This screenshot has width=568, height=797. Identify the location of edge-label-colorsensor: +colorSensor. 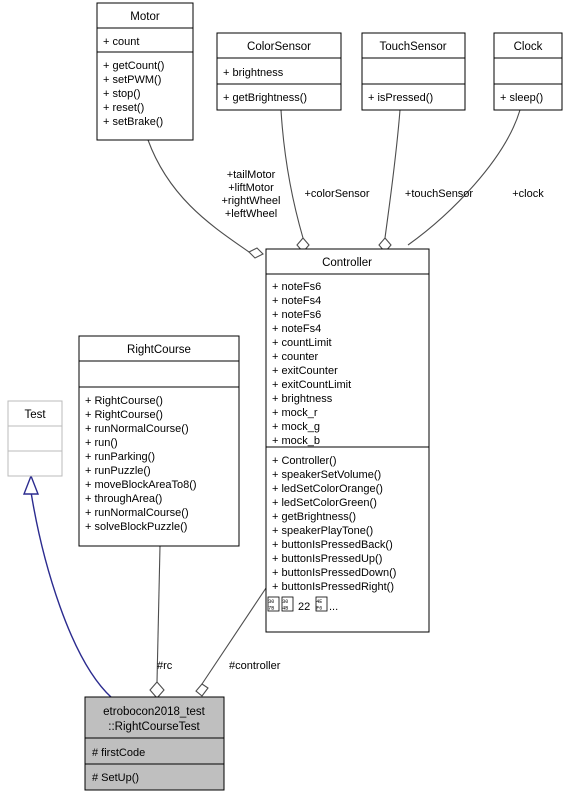
(336, 194).